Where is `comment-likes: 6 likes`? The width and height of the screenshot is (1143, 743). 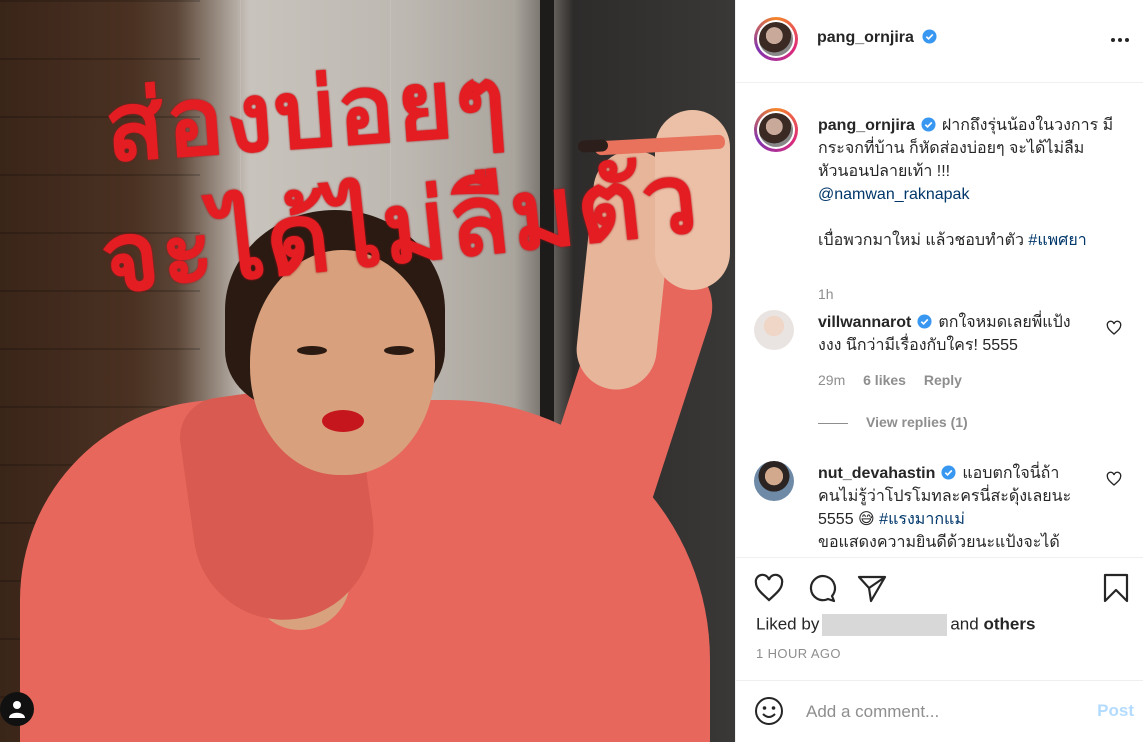 comment-likes: 6 likes is located at coordinates (884, 380).